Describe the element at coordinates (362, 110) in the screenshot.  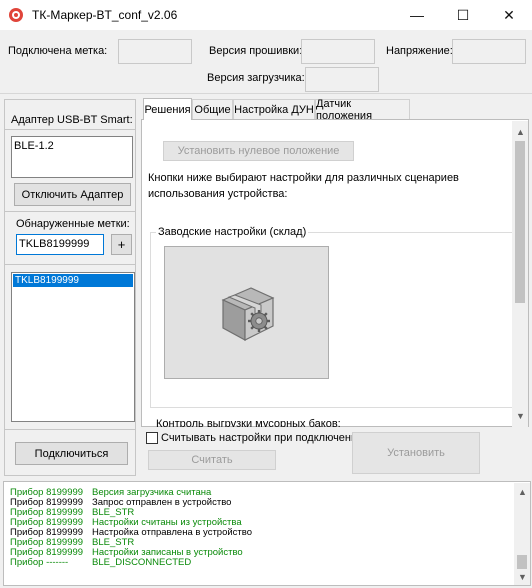
I see `tab-position-sensor: Датчик положения` at that location.